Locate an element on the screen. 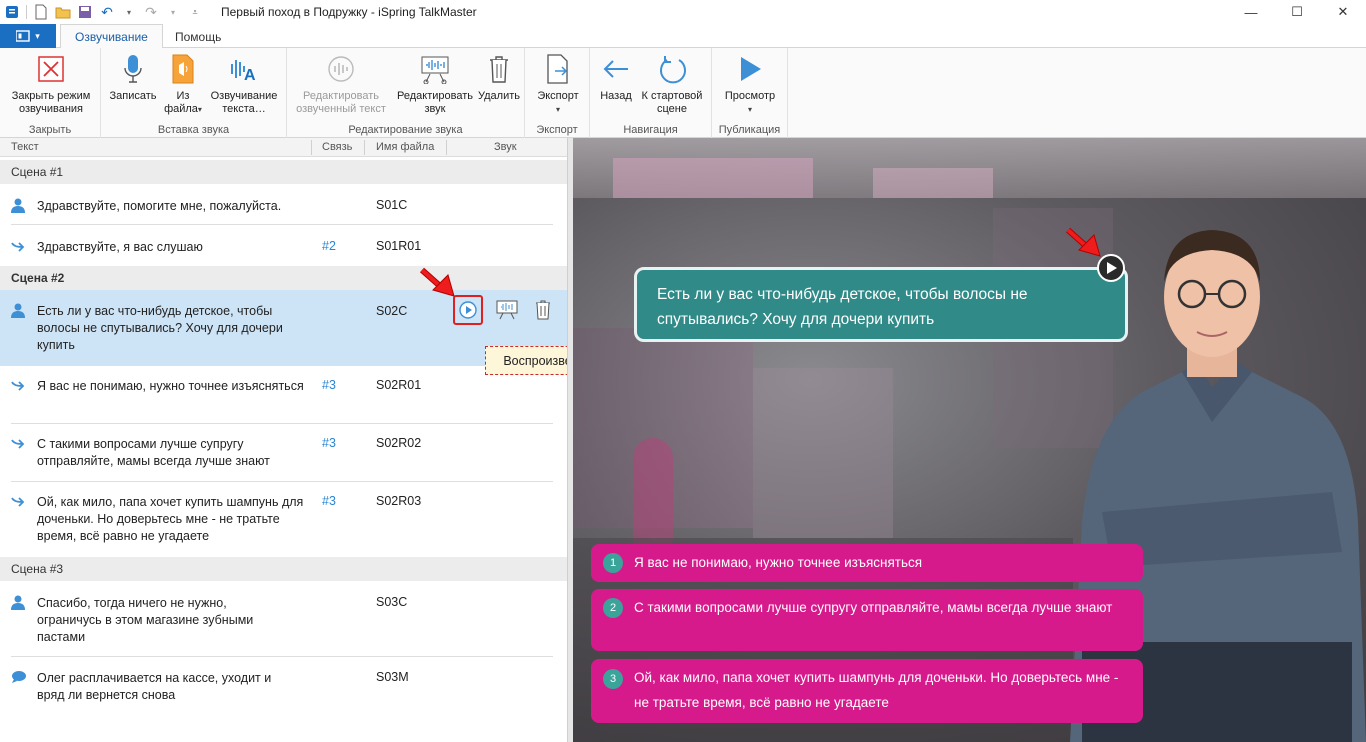 This screenshot has width=1366, height=742. redo-icon: ↷ is located at coordinates (151, 12).